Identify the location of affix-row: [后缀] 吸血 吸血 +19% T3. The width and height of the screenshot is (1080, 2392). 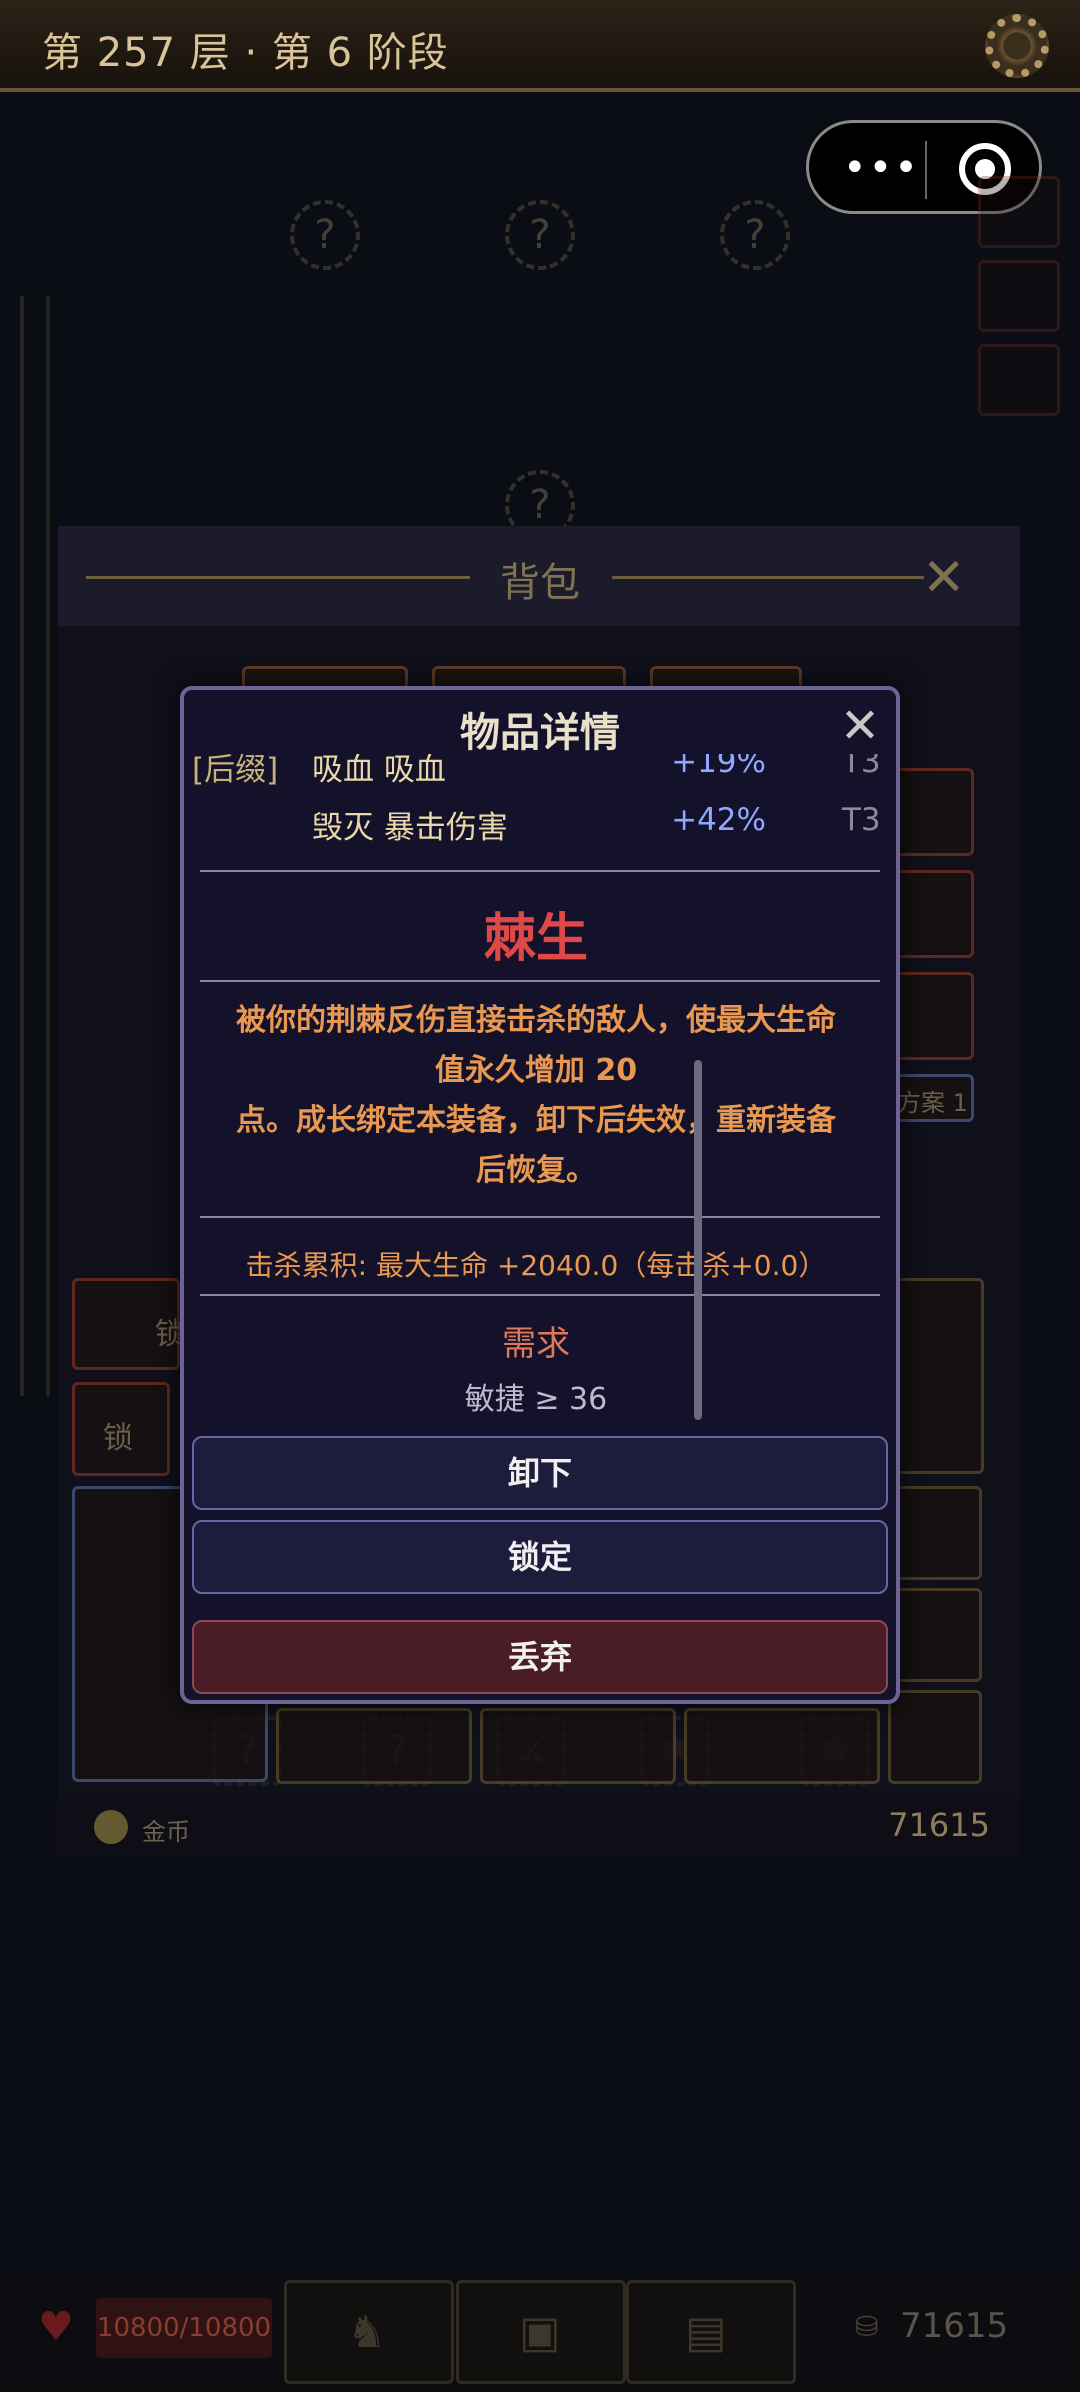
(536, 779).